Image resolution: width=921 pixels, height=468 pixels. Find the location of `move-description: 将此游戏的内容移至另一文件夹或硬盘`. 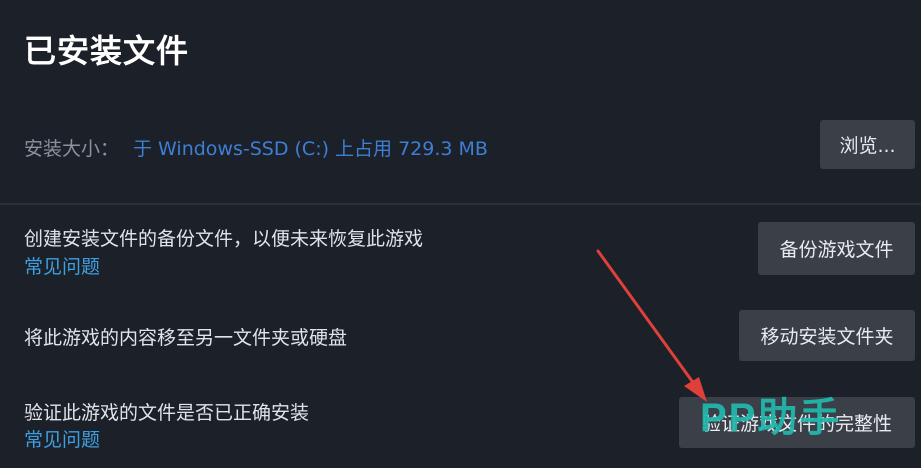

move-description: 将此游戏的内容移至另一文件夹或硬盘 is located at coordinates (186, 338).